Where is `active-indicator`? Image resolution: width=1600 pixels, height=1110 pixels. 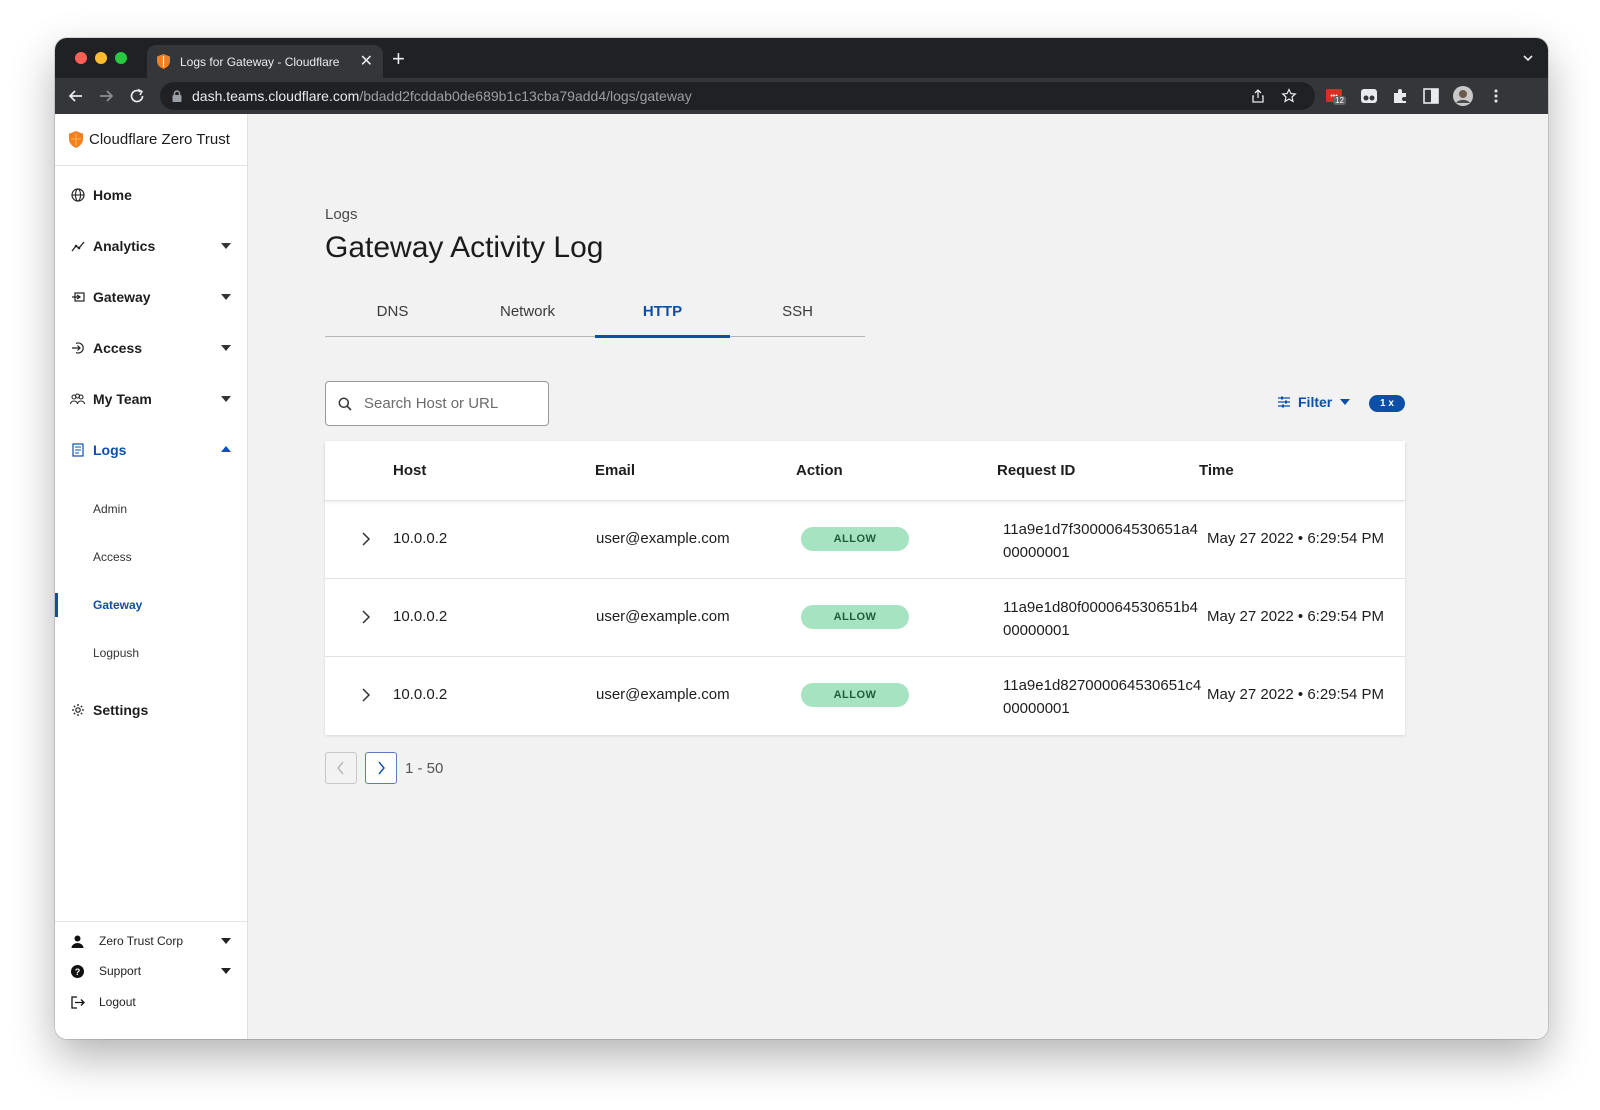 active-indicator is located at coordinates (56, 605).